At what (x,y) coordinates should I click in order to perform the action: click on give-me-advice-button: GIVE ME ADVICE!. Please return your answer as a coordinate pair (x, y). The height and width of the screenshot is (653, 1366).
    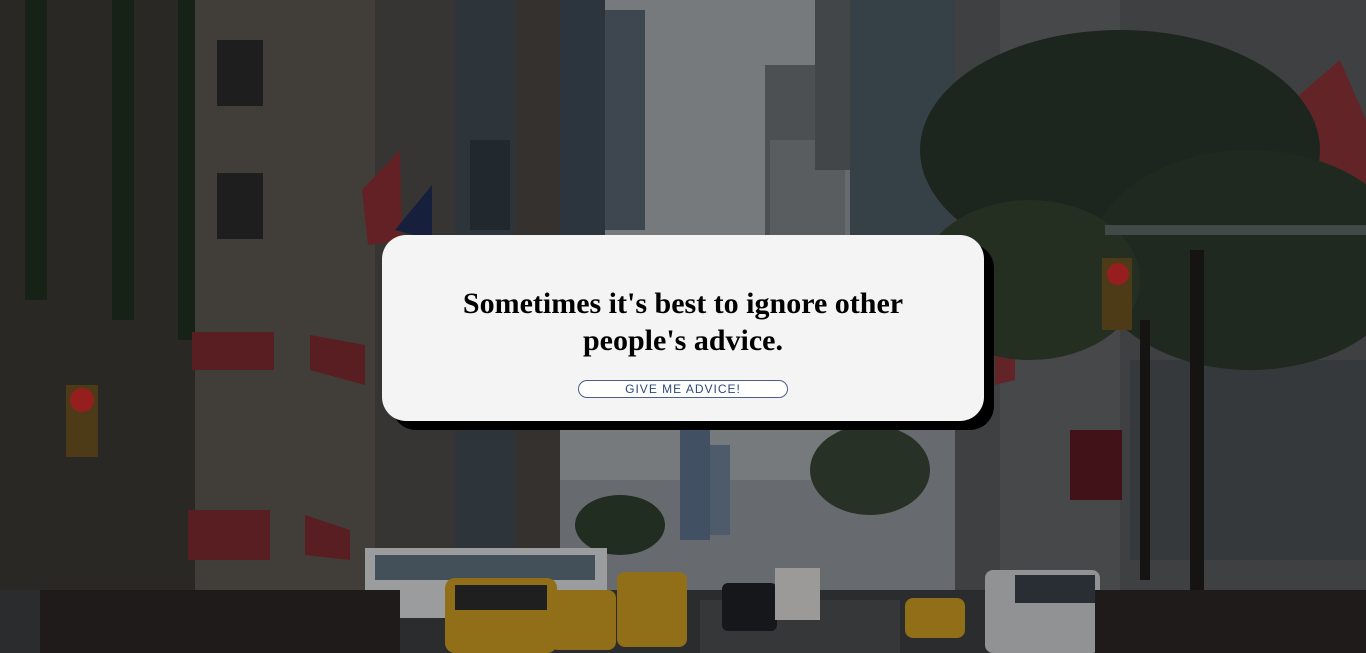
    Looking at the image, I should click on (683, 389).